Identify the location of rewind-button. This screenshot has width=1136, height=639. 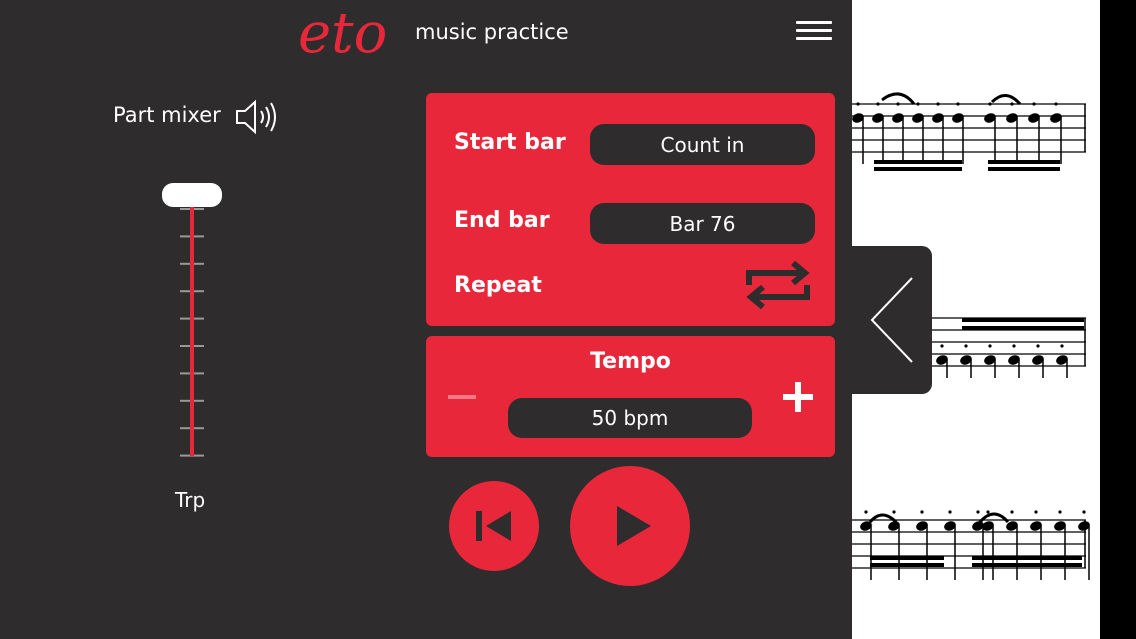
(494, 526).